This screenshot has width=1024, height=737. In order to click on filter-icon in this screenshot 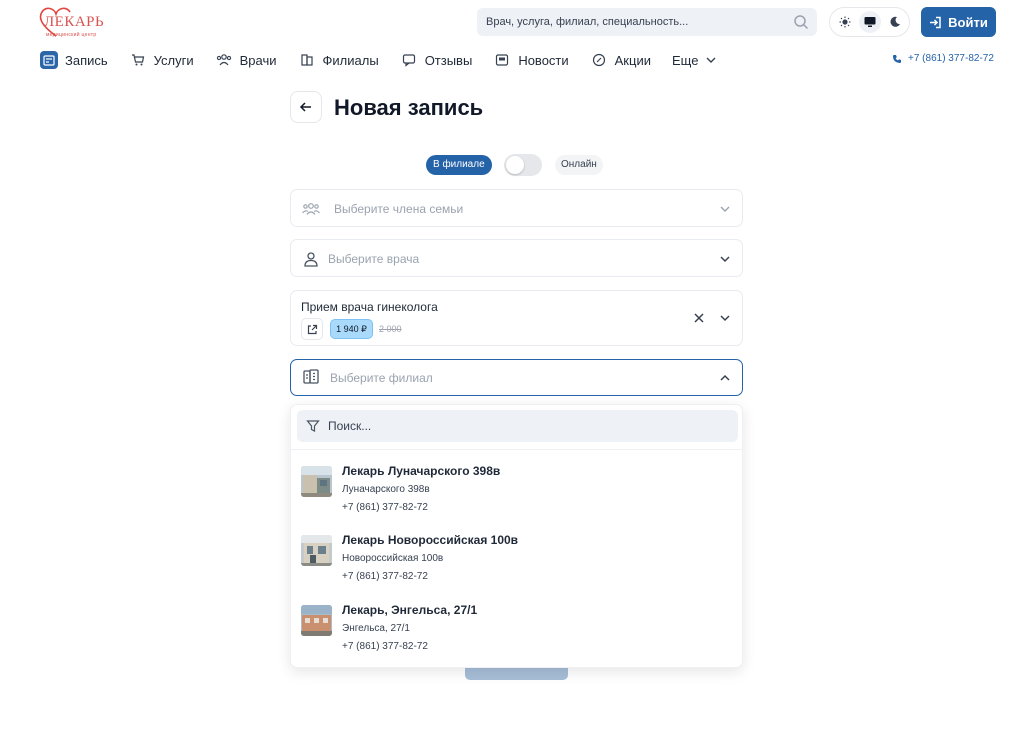, I will do `click(313, 426)`.